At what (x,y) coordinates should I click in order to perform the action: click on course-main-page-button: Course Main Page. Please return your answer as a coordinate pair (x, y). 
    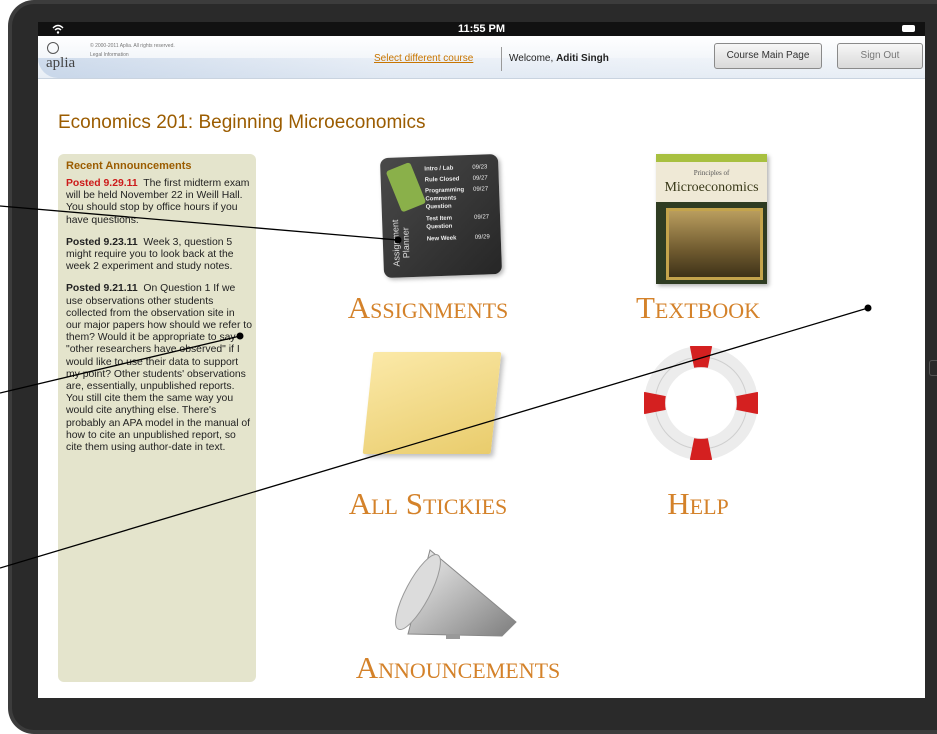
    Looking at the image, I should click on (768, 56).